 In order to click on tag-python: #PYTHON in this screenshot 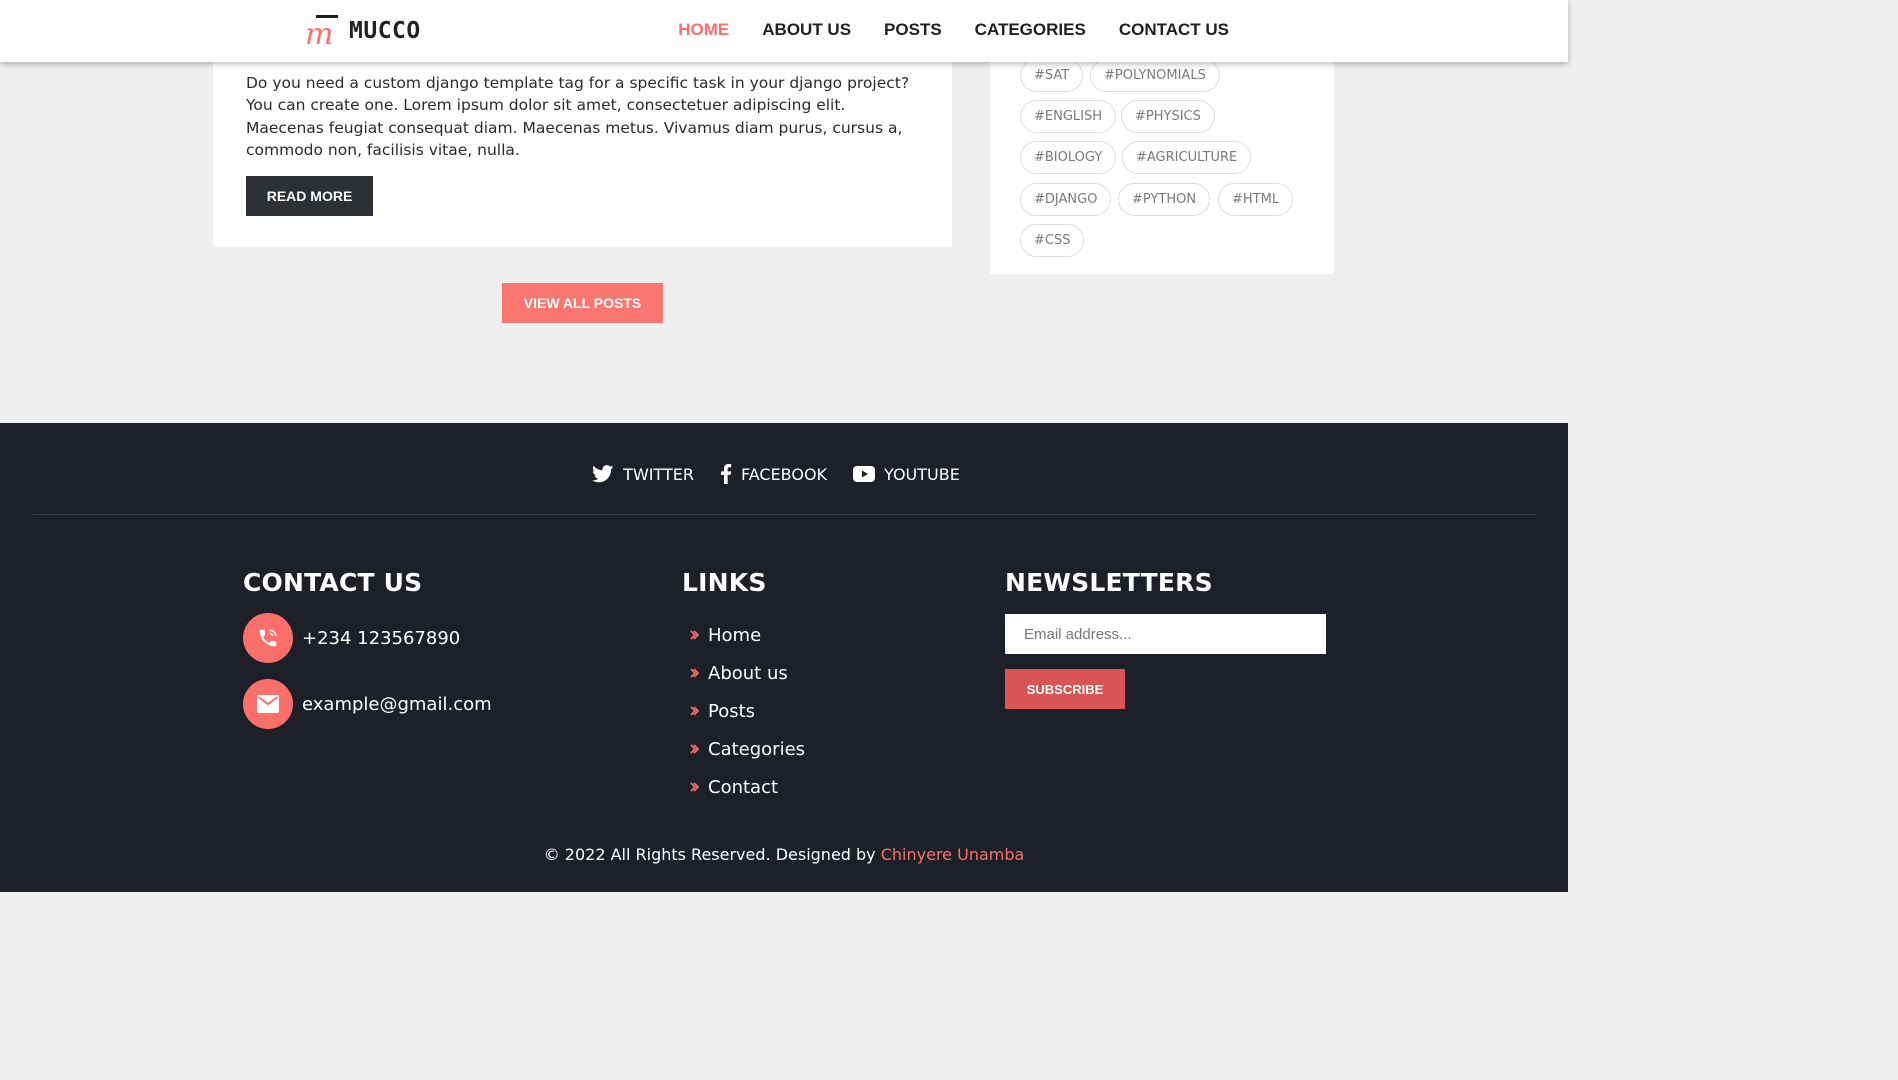, I will do `click(1164, 199)`.